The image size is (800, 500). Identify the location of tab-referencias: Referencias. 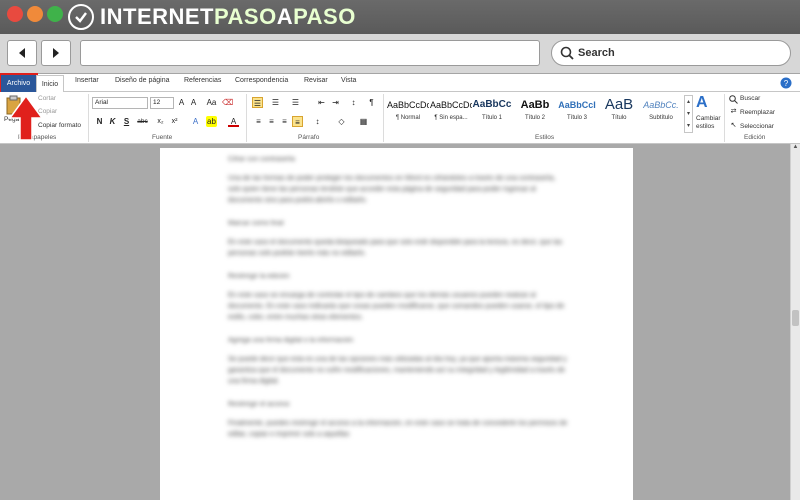
(202, 80).